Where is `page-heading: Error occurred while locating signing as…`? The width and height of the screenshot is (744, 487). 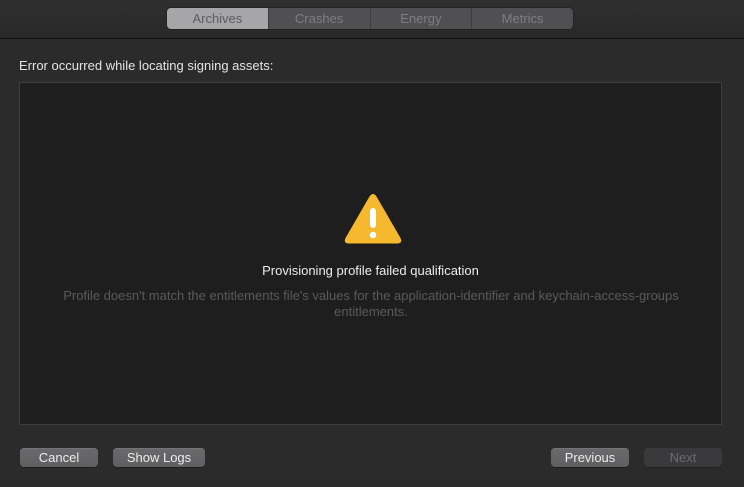
page-heading: Error occurred while locating signing as… is located at coordinates (146, 65).